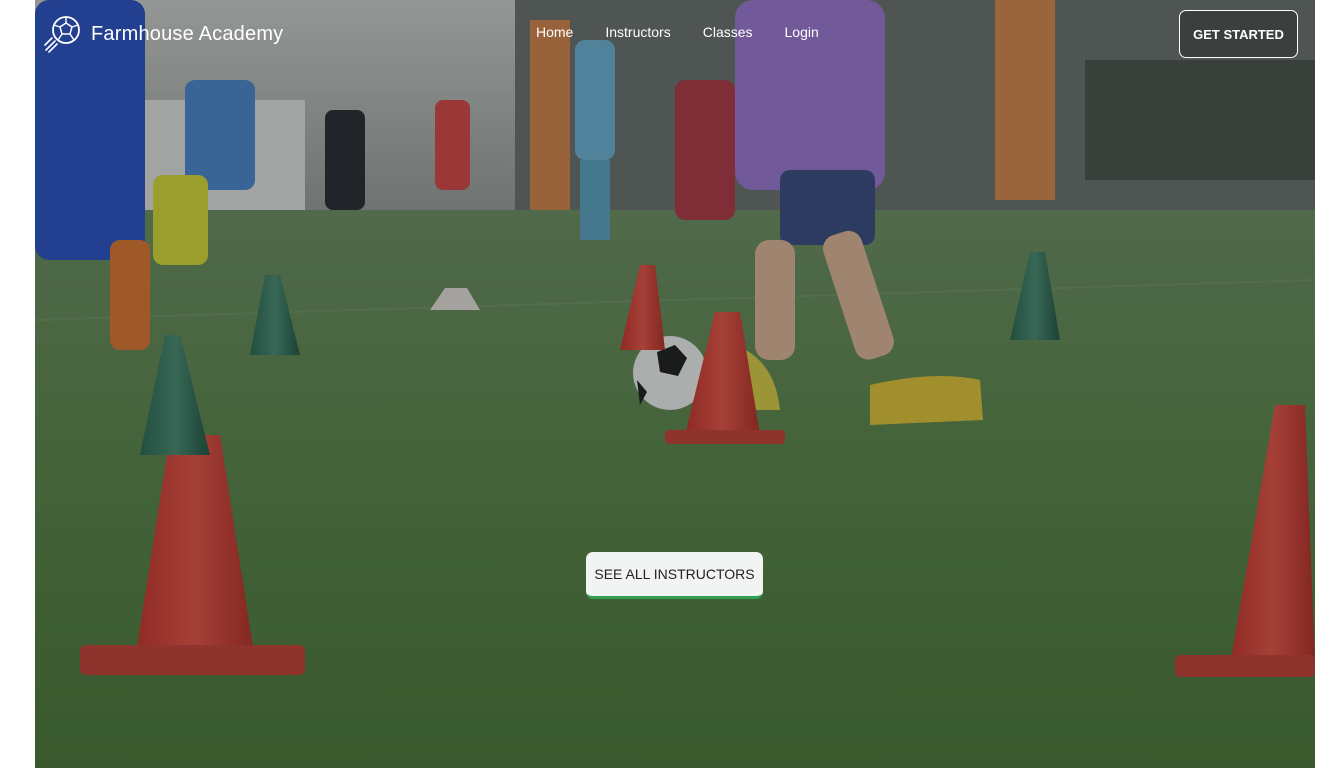 The width and height of the screenshot is (1340, 768). I want to click on brand-link: Farmhouse Academy, so click(163, 34).